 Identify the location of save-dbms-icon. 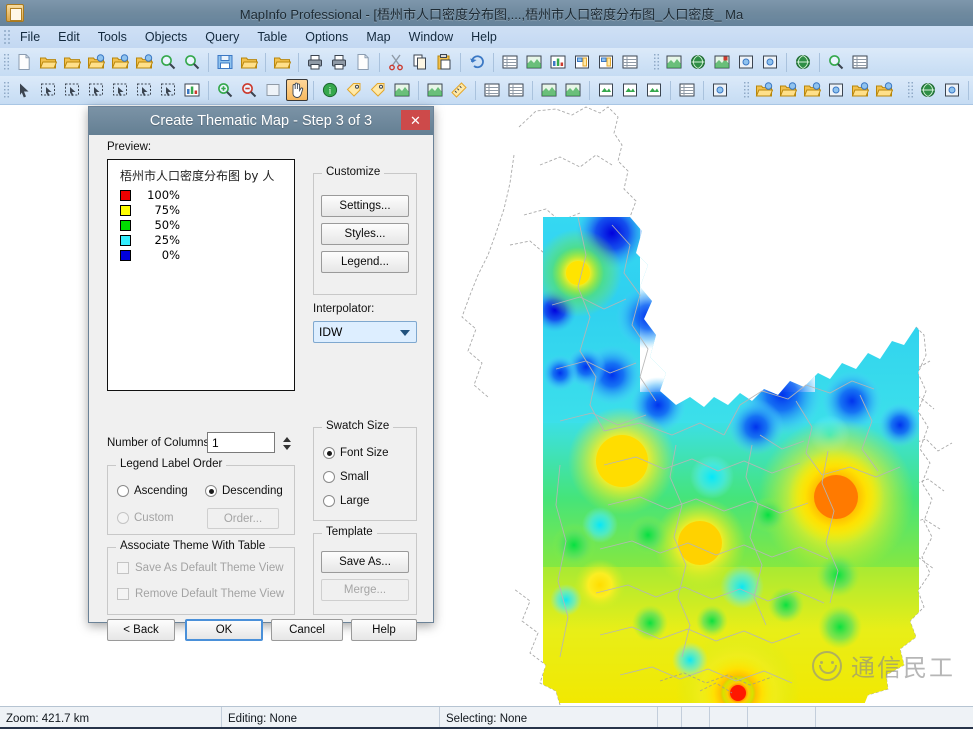
(860, 90).